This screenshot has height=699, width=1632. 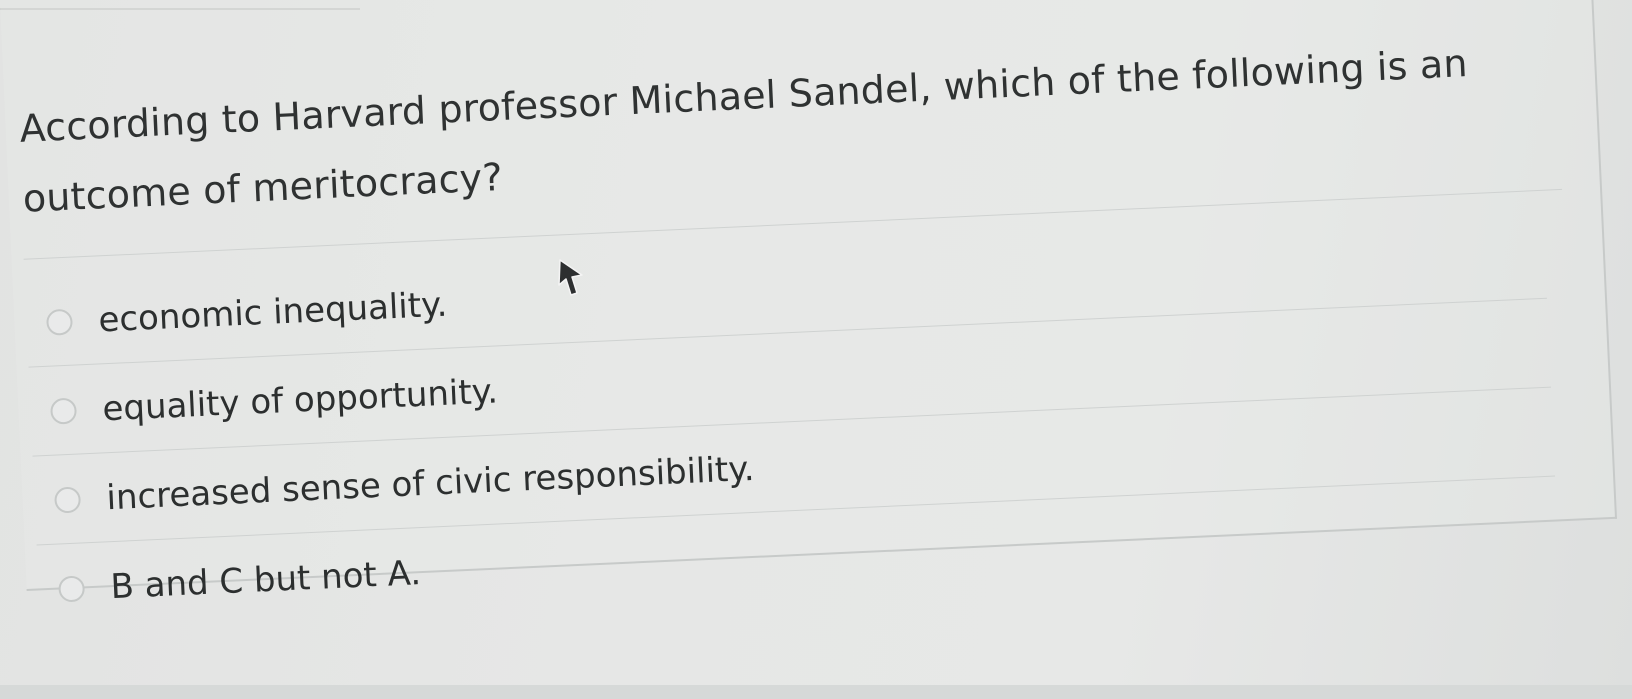 What do you see at coordinates (570, 277) in the screenshot?
I see `mouse-pointer-icon` at bounding box center [570, 277].